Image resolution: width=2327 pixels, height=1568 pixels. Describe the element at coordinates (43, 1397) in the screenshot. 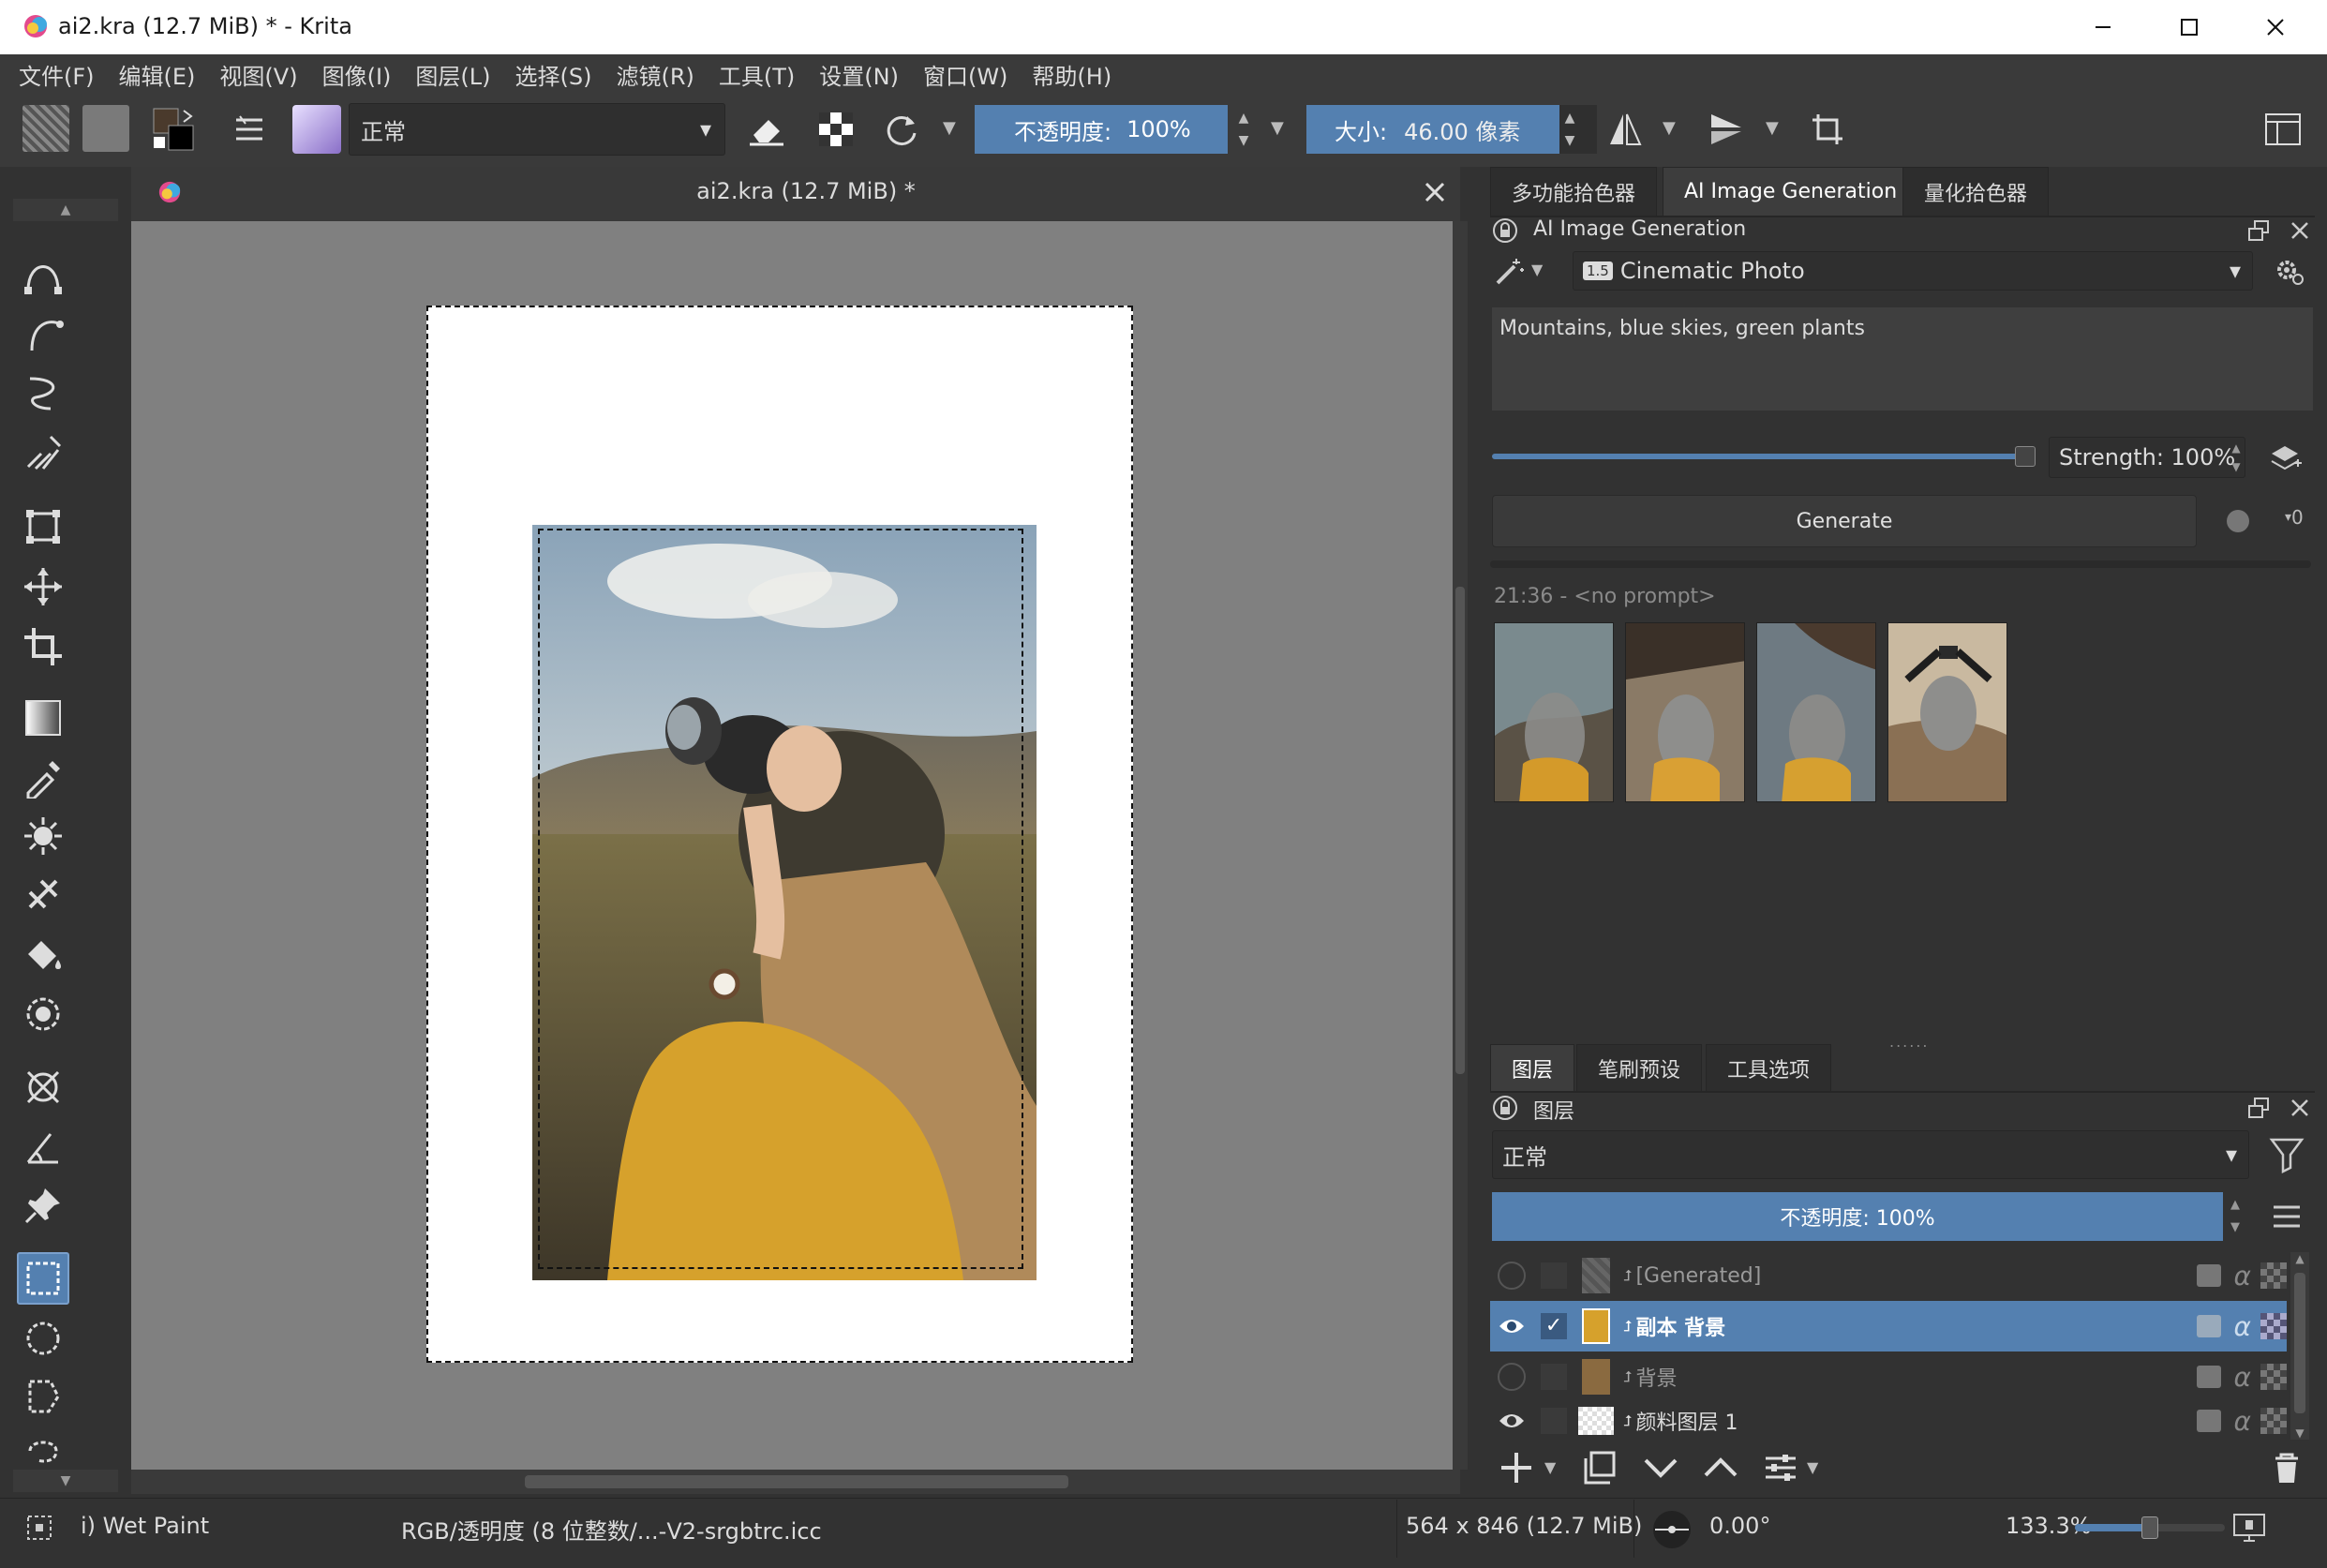

I see `polygonal-selection-tool-icon` at that location.